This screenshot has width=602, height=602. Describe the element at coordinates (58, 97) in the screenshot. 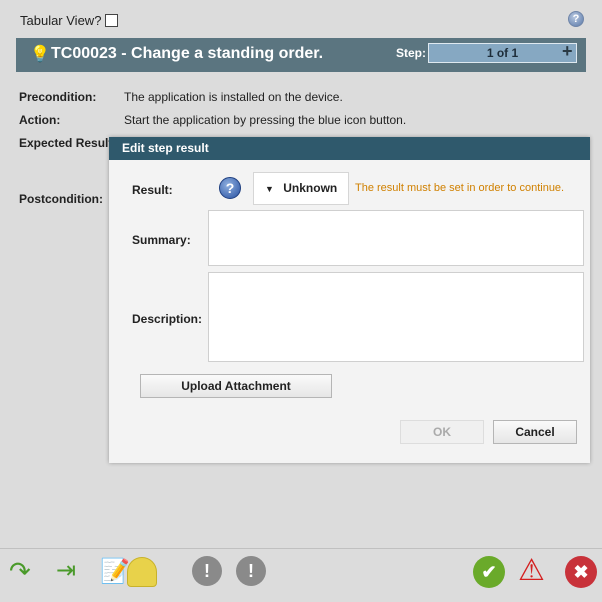

I see `precondition-label: Precondition:` at that location.